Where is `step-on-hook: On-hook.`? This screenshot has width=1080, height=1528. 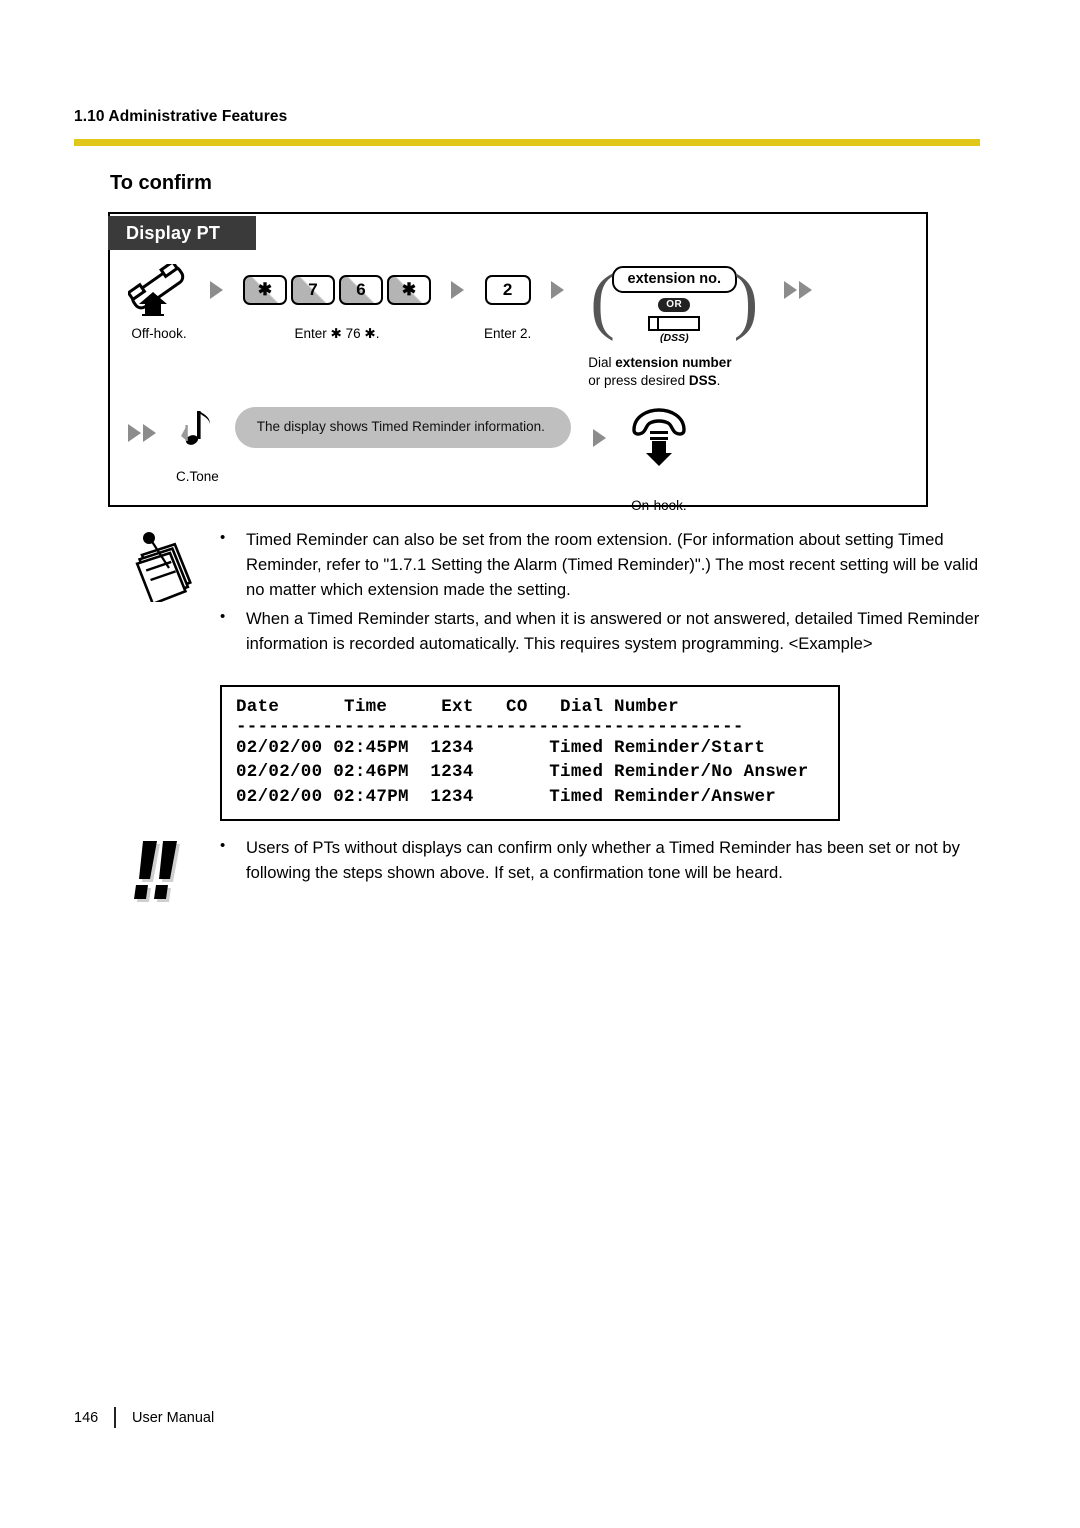
step-on-hook: On-hook. is located at coordinates (659, 460).